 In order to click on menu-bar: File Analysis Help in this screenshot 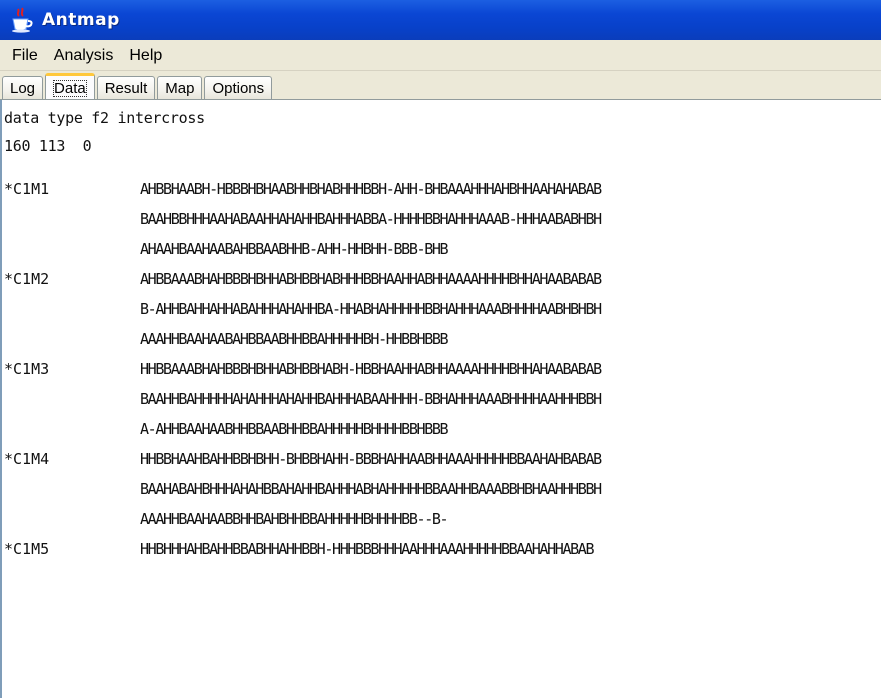, I will do `click(440, 55)`.